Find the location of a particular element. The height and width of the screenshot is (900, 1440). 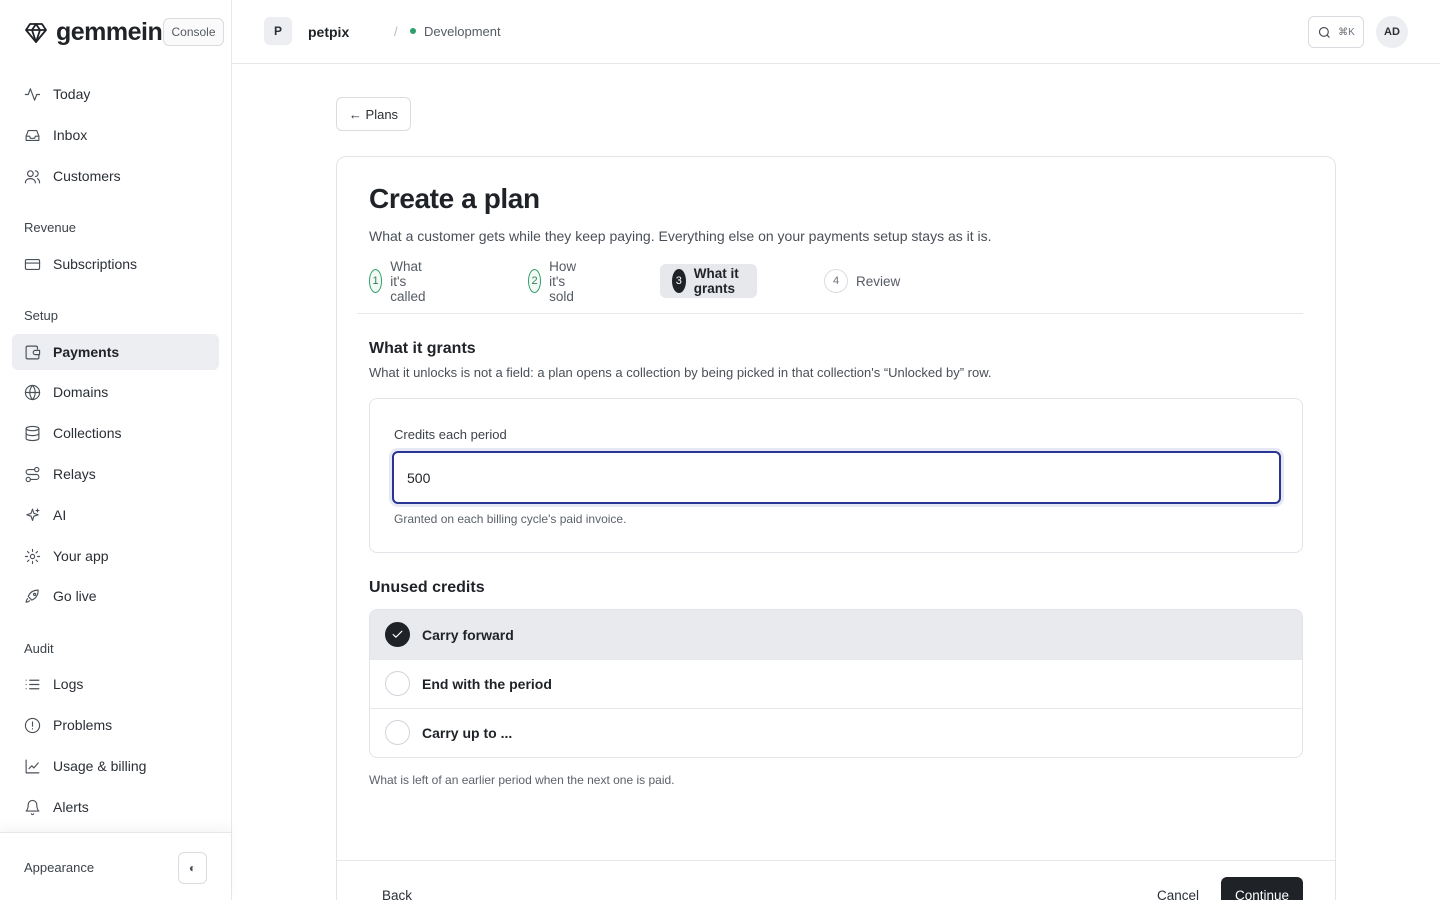

check-icon is located at coordinates (397, 634).